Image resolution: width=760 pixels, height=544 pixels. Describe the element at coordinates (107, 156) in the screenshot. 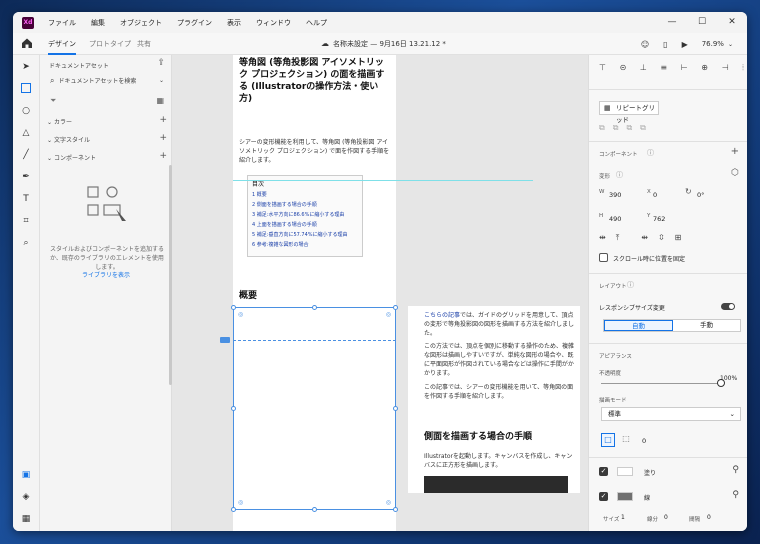

I see `section-components: ⌄ コンポーネント +` at that location.